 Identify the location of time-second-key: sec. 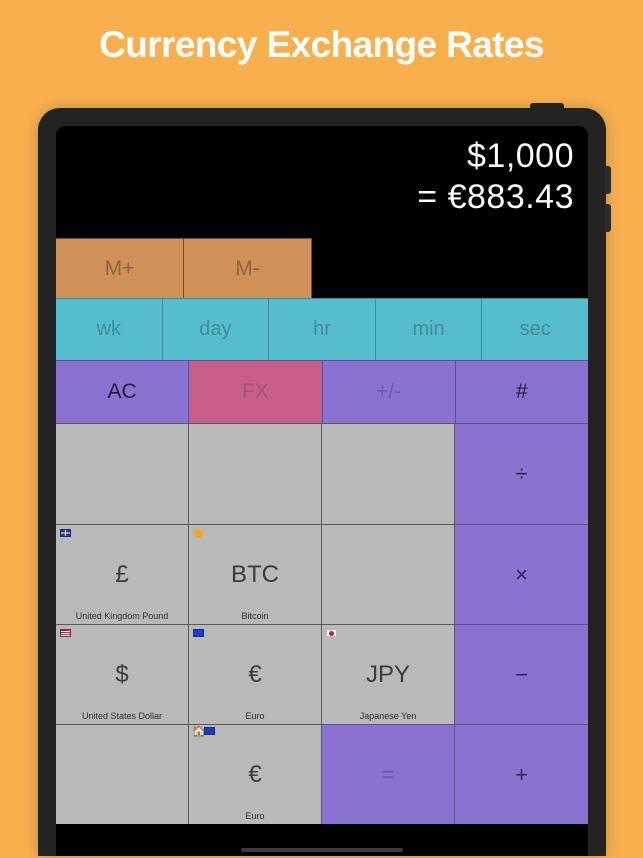
(535, 329).